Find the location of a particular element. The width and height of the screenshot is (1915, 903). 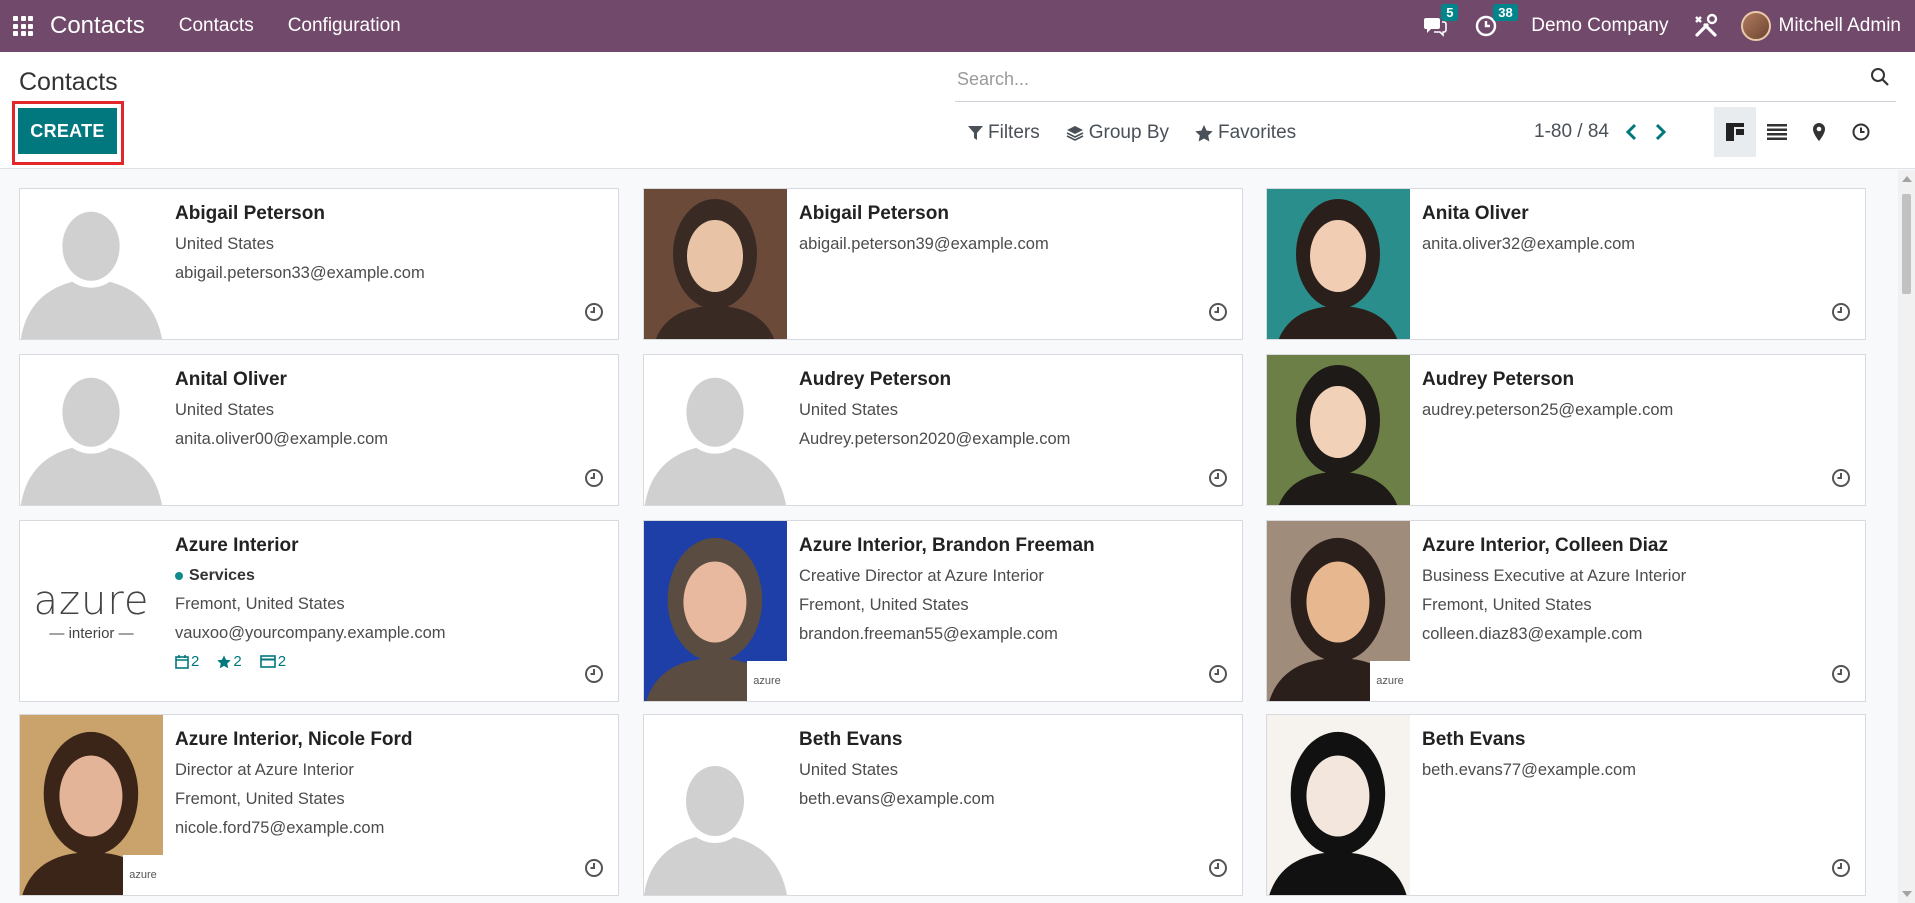

user-menu: Mitchell Admin is located at coordinates (1840, 26).